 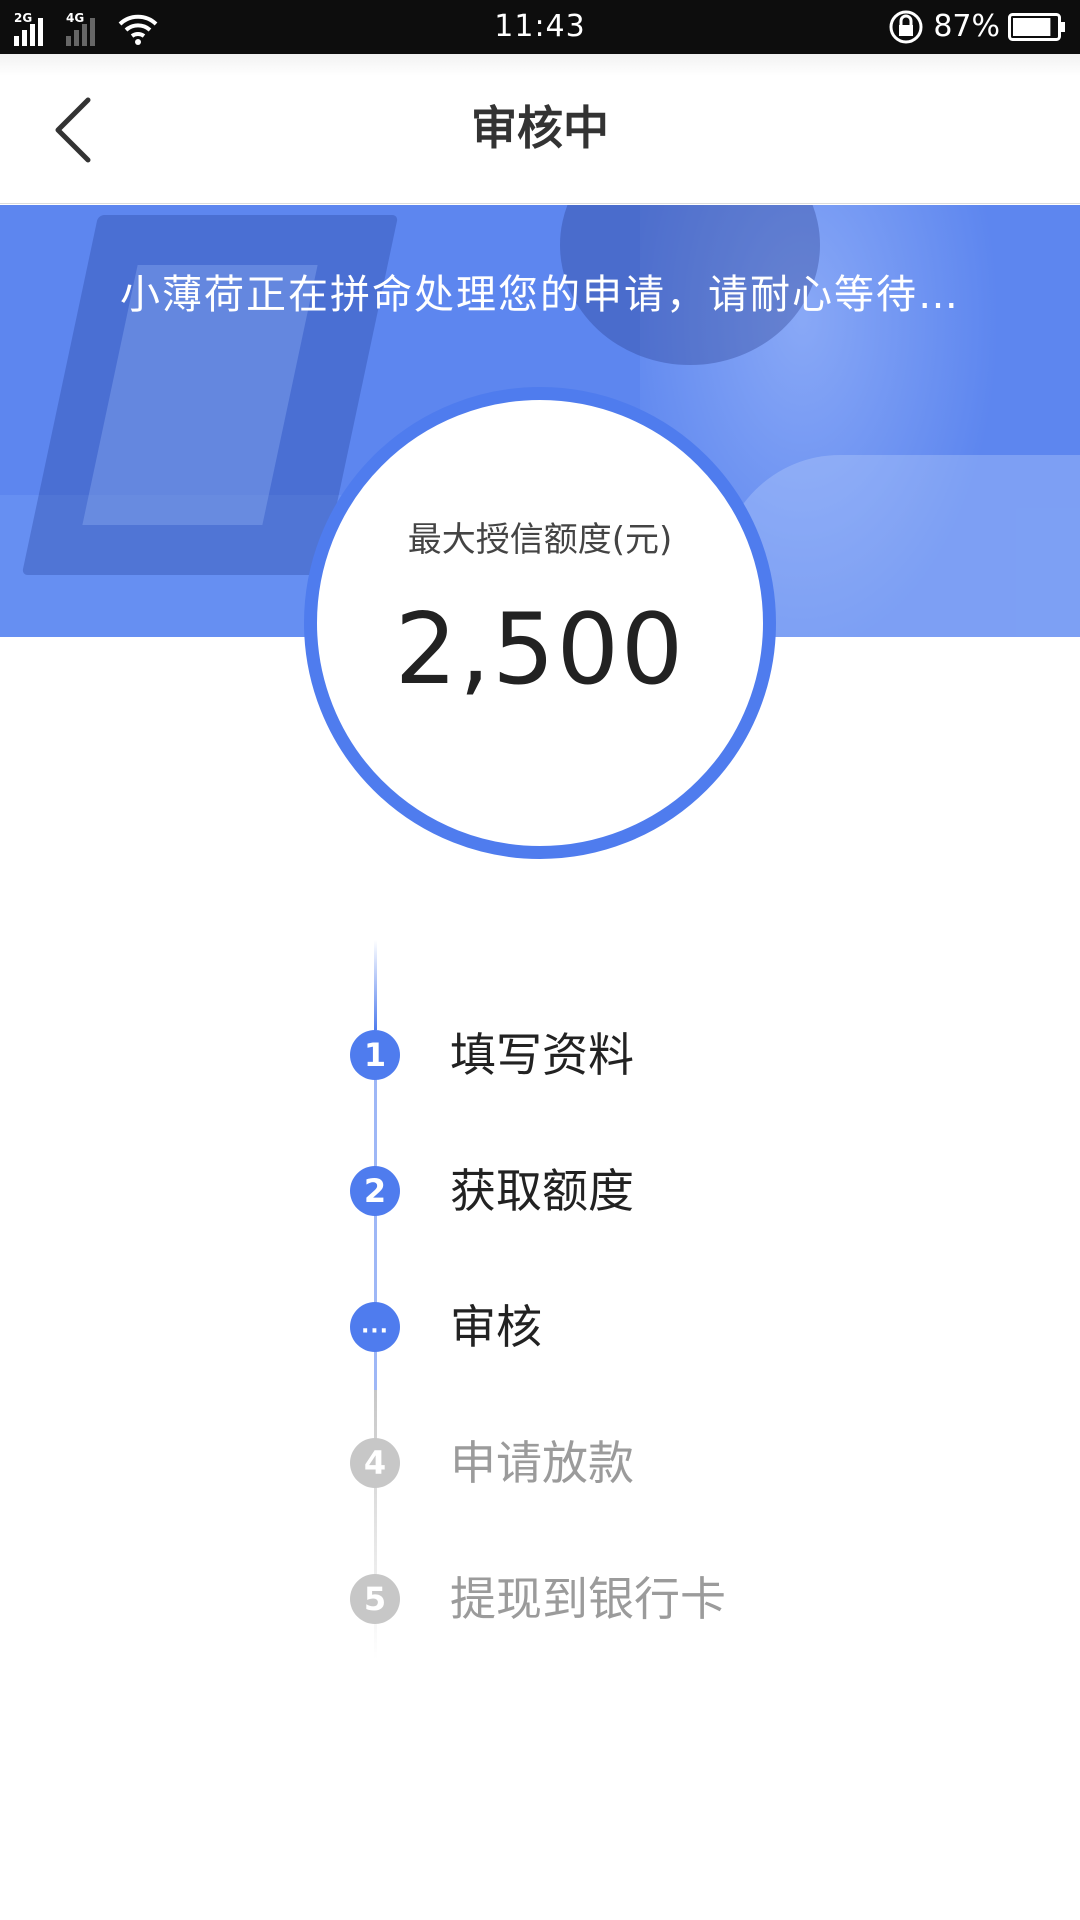 I want to click on rotation-lock-icon, so click(x=906, y=27).